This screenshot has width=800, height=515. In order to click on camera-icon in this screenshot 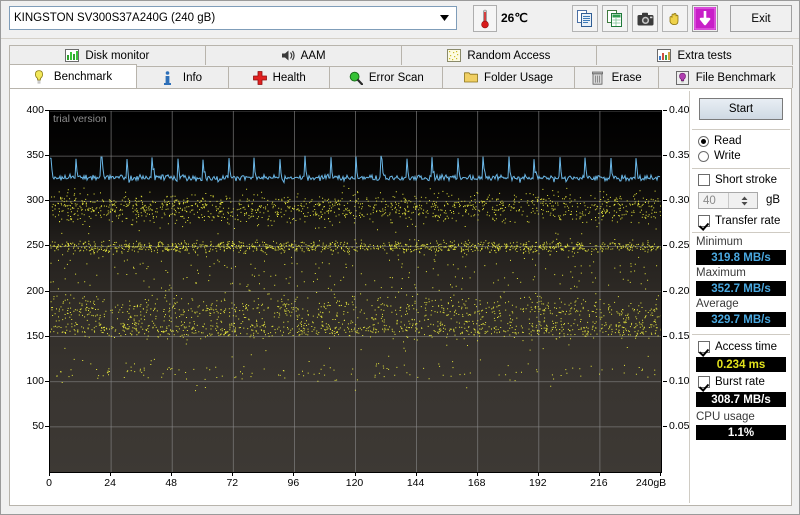, I will do `click(645, 18)`.